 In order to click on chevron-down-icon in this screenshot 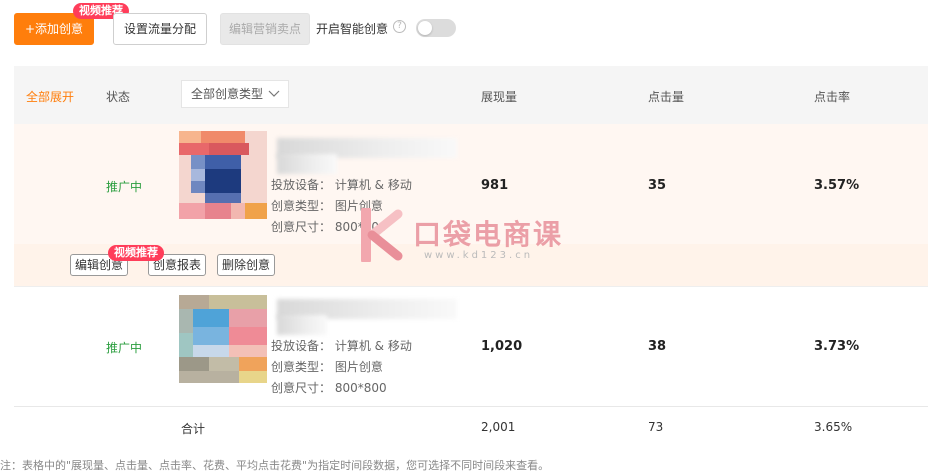, I will do `click(274, 99)`.